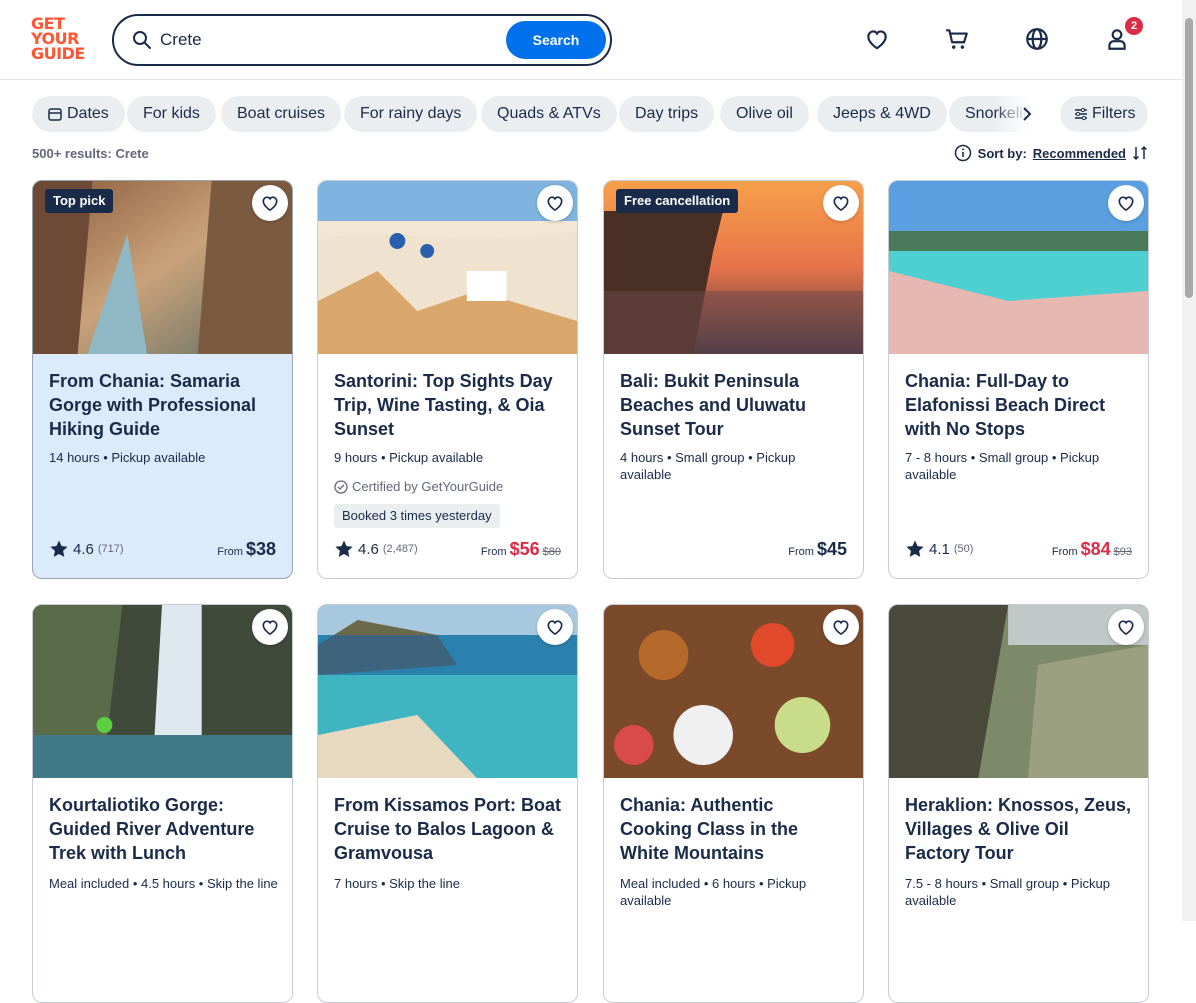  What do you see at coordinates (963, 153) in the screenshot?
I see `info-icon` at bounding box center [963, 153].